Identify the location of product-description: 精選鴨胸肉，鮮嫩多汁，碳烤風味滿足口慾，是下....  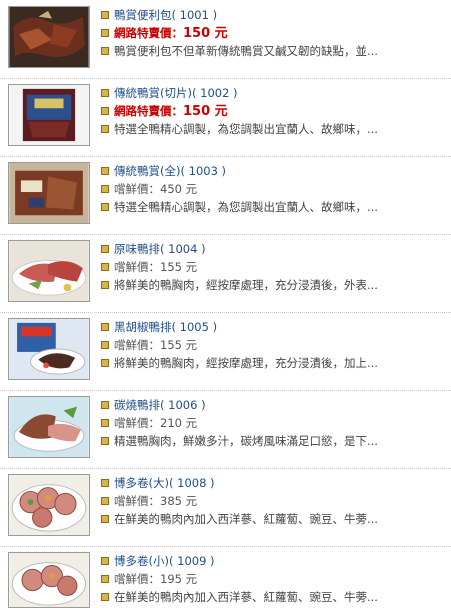
(246, 441).